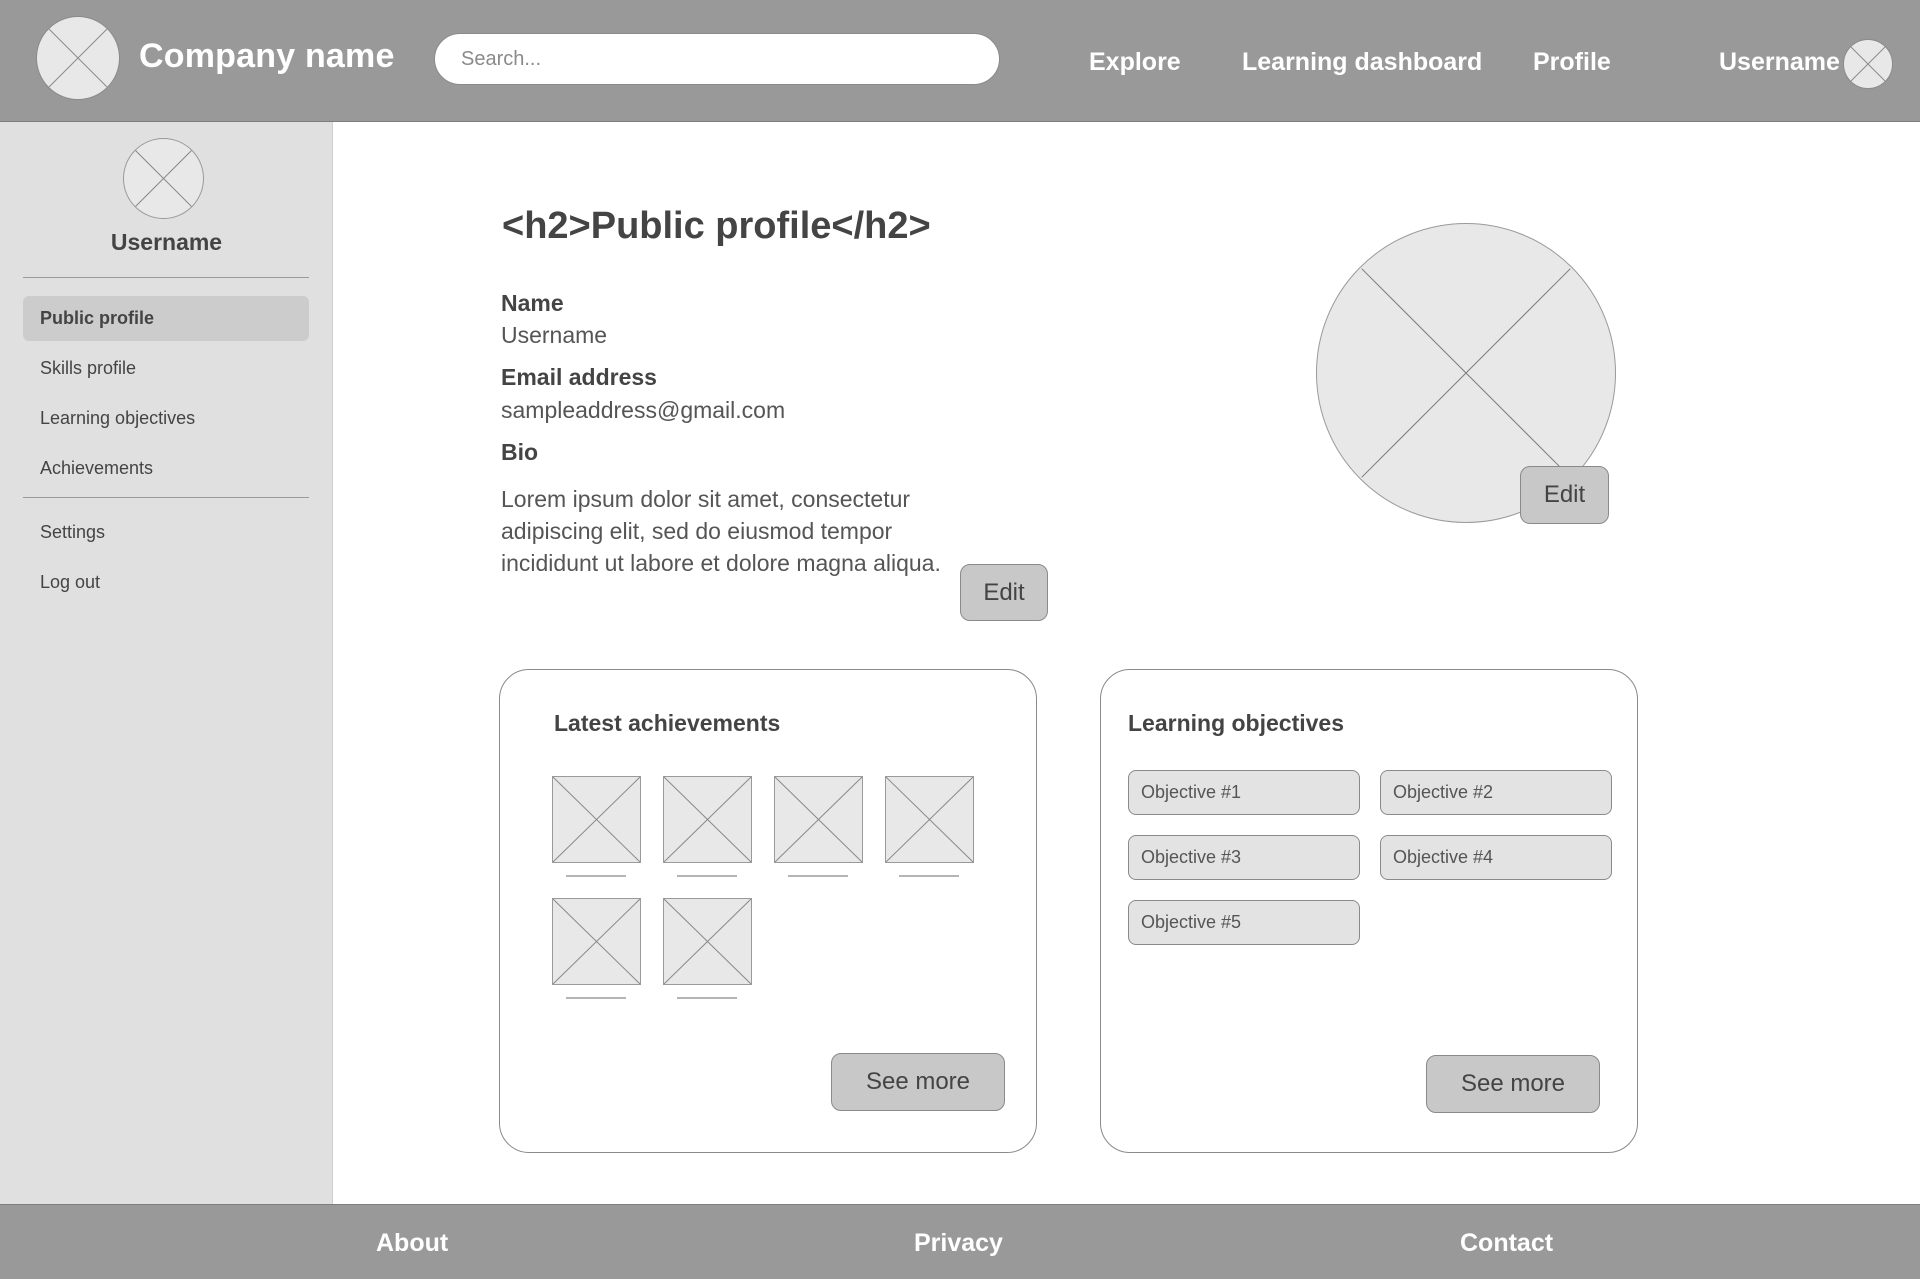 The height and width of the screenshot is (1279, 1920). I want to click on name-value: Username, so click(554, 335).